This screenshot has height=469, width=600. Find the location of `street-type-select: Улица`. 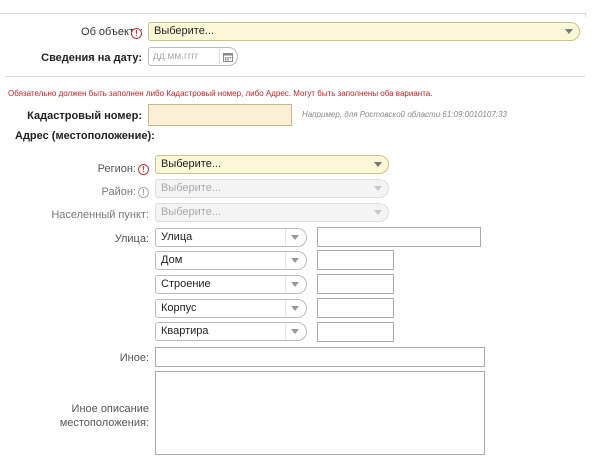

street-type-select: Улица is located at coordinates (231, 237).